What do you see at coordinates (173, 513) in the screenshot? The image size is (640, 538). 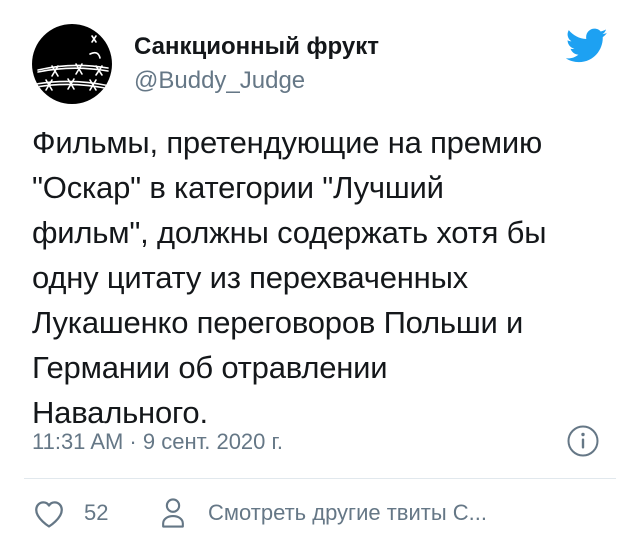 I see `person-icon` at bounding box center [173, 513].